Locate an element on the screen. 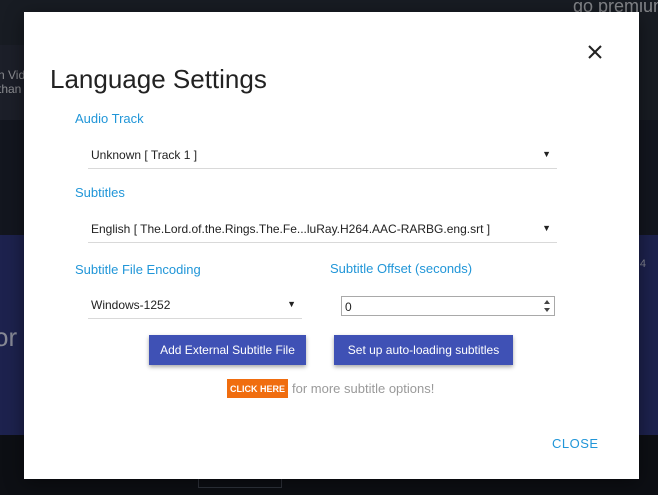  encoding-label: Subtitle File Encoding is located at coordinates (138, 269).